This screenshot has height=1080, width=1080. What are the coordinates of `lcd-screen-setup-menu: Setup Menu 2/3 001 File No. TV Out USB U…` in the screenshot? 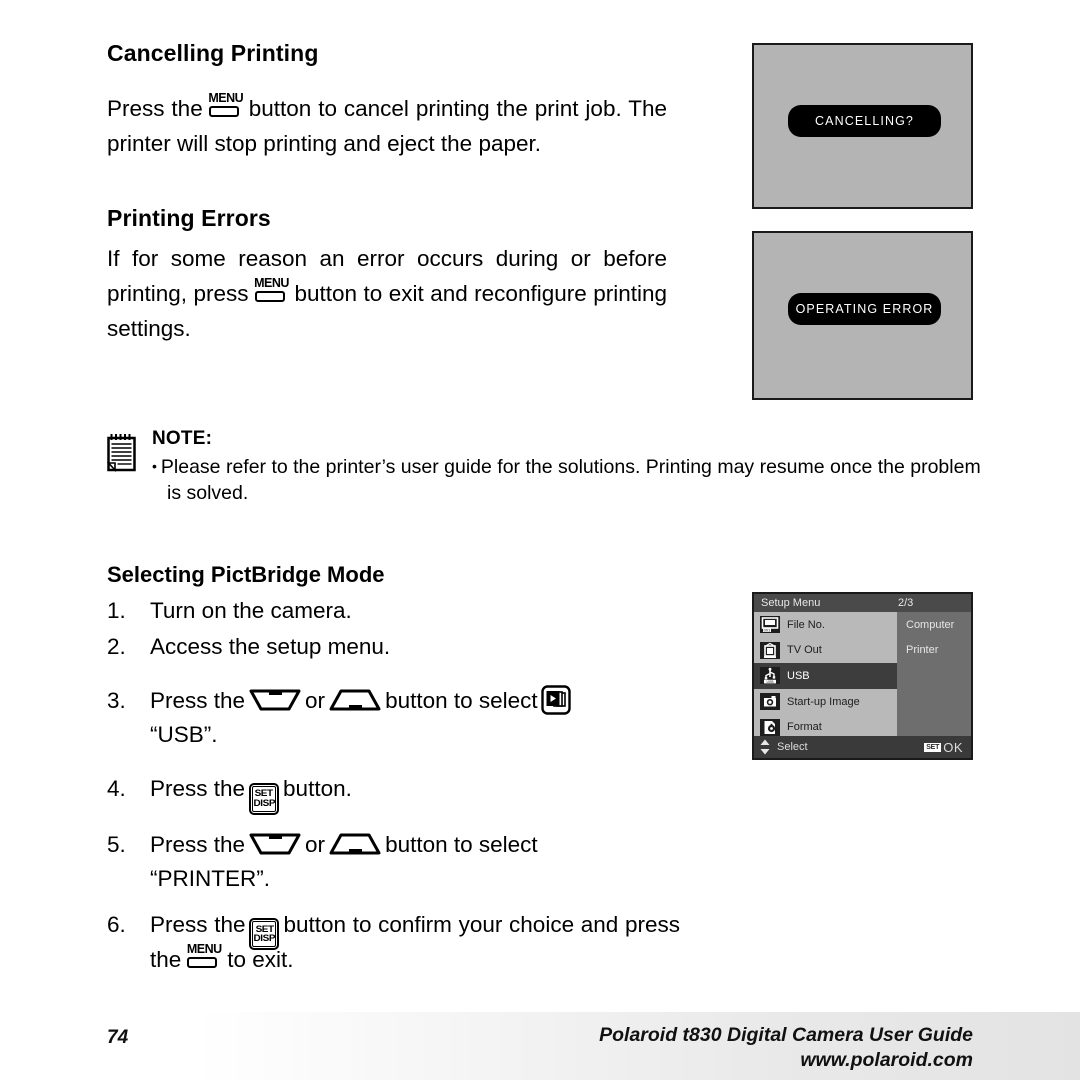 It's located at (862, 676).